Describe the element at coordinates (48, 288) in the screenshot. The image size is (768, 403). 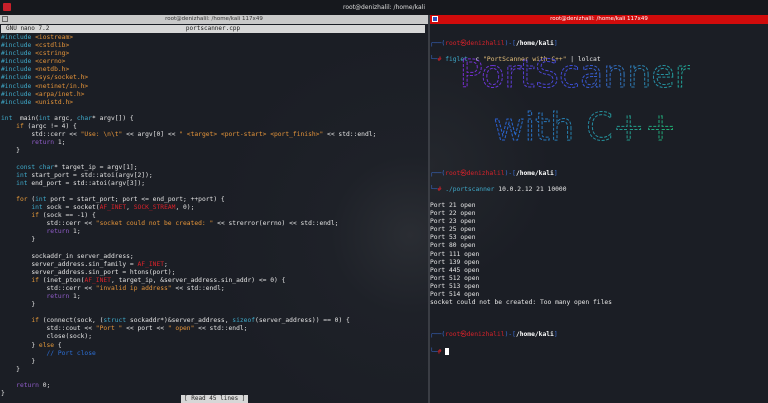
I see `code-token: std::cerr <<` at that location.